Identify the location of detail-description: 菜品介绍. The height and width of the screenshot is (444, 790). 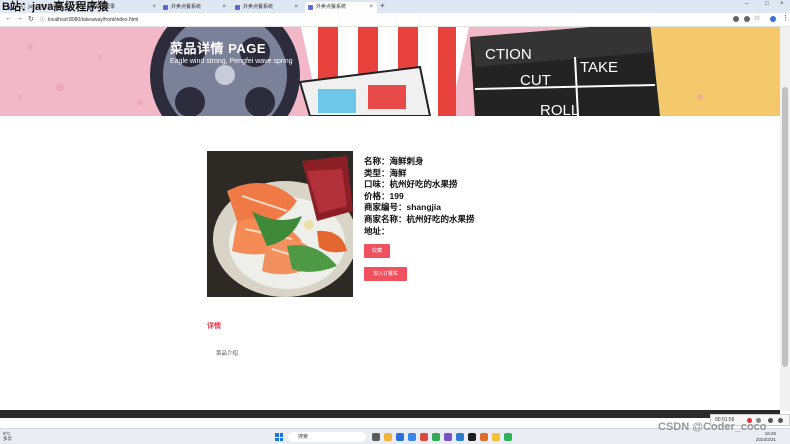
(227, 354).